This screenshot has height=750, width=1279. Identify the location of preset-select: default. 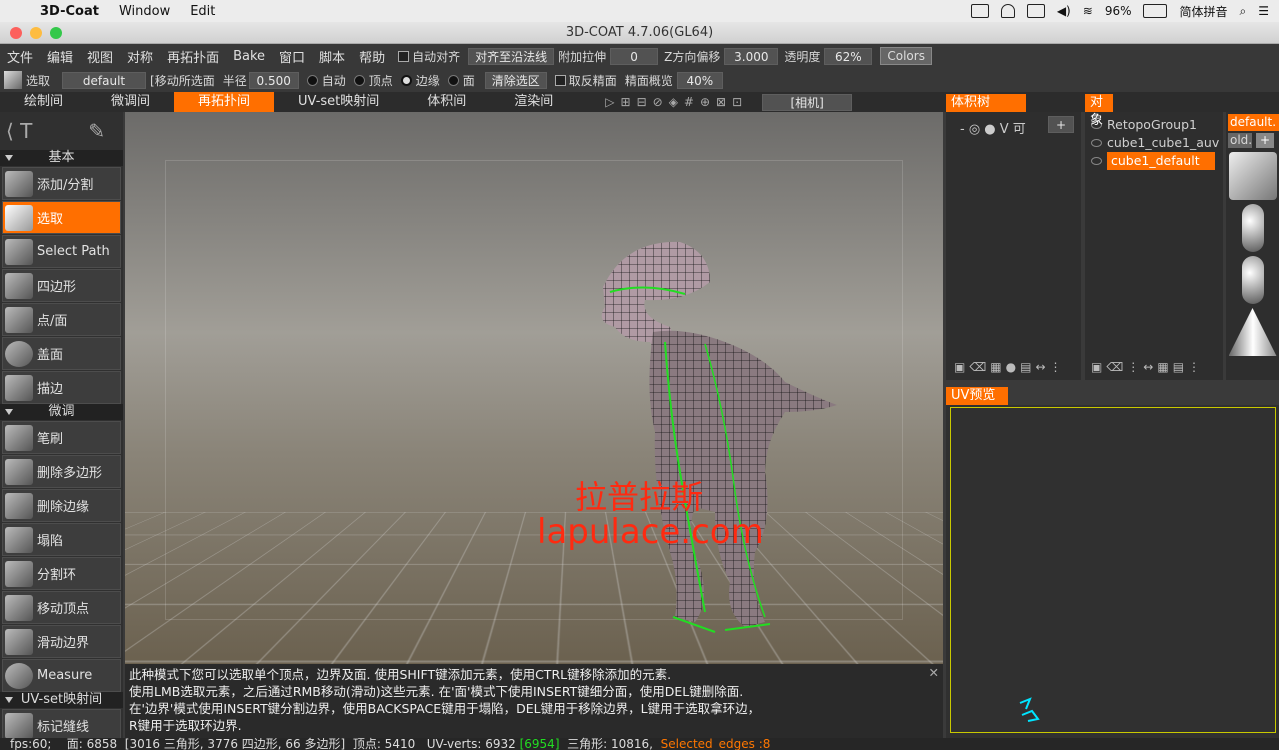
(104, 80).